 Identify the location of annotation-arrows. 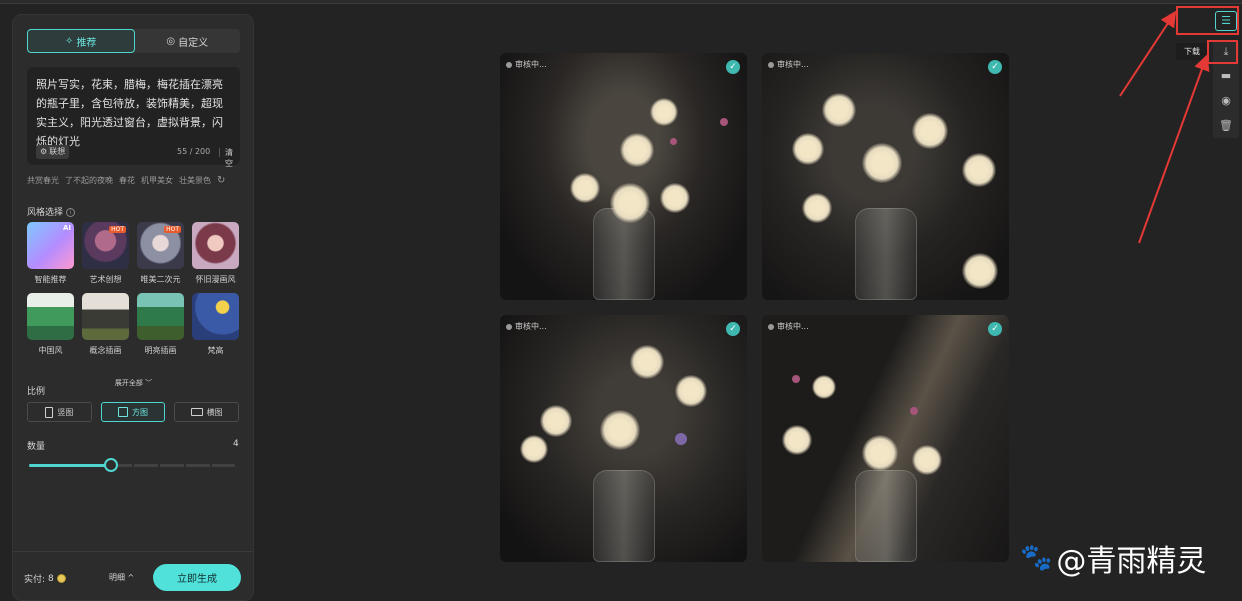
(1164, 127).